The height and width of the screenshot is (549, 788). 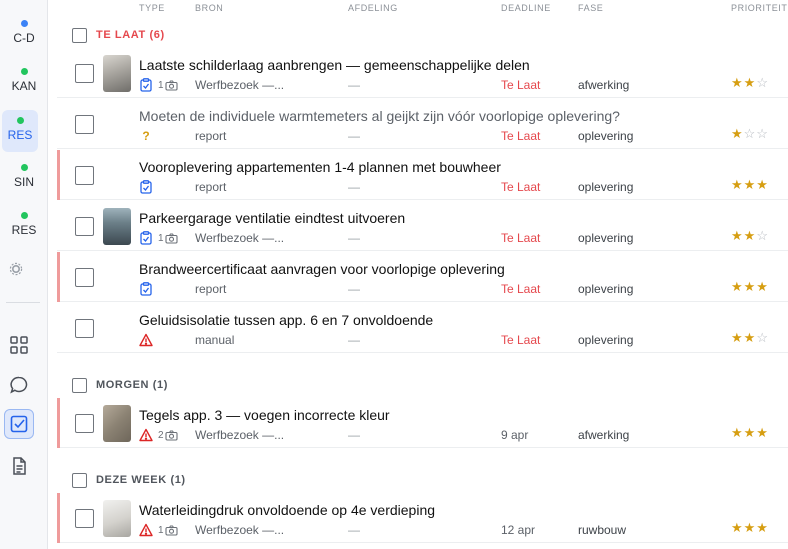 What do you see at coordinates (146, 136) in the screenshot?
I see `task-type: ?` at bounding box center [146, 136].